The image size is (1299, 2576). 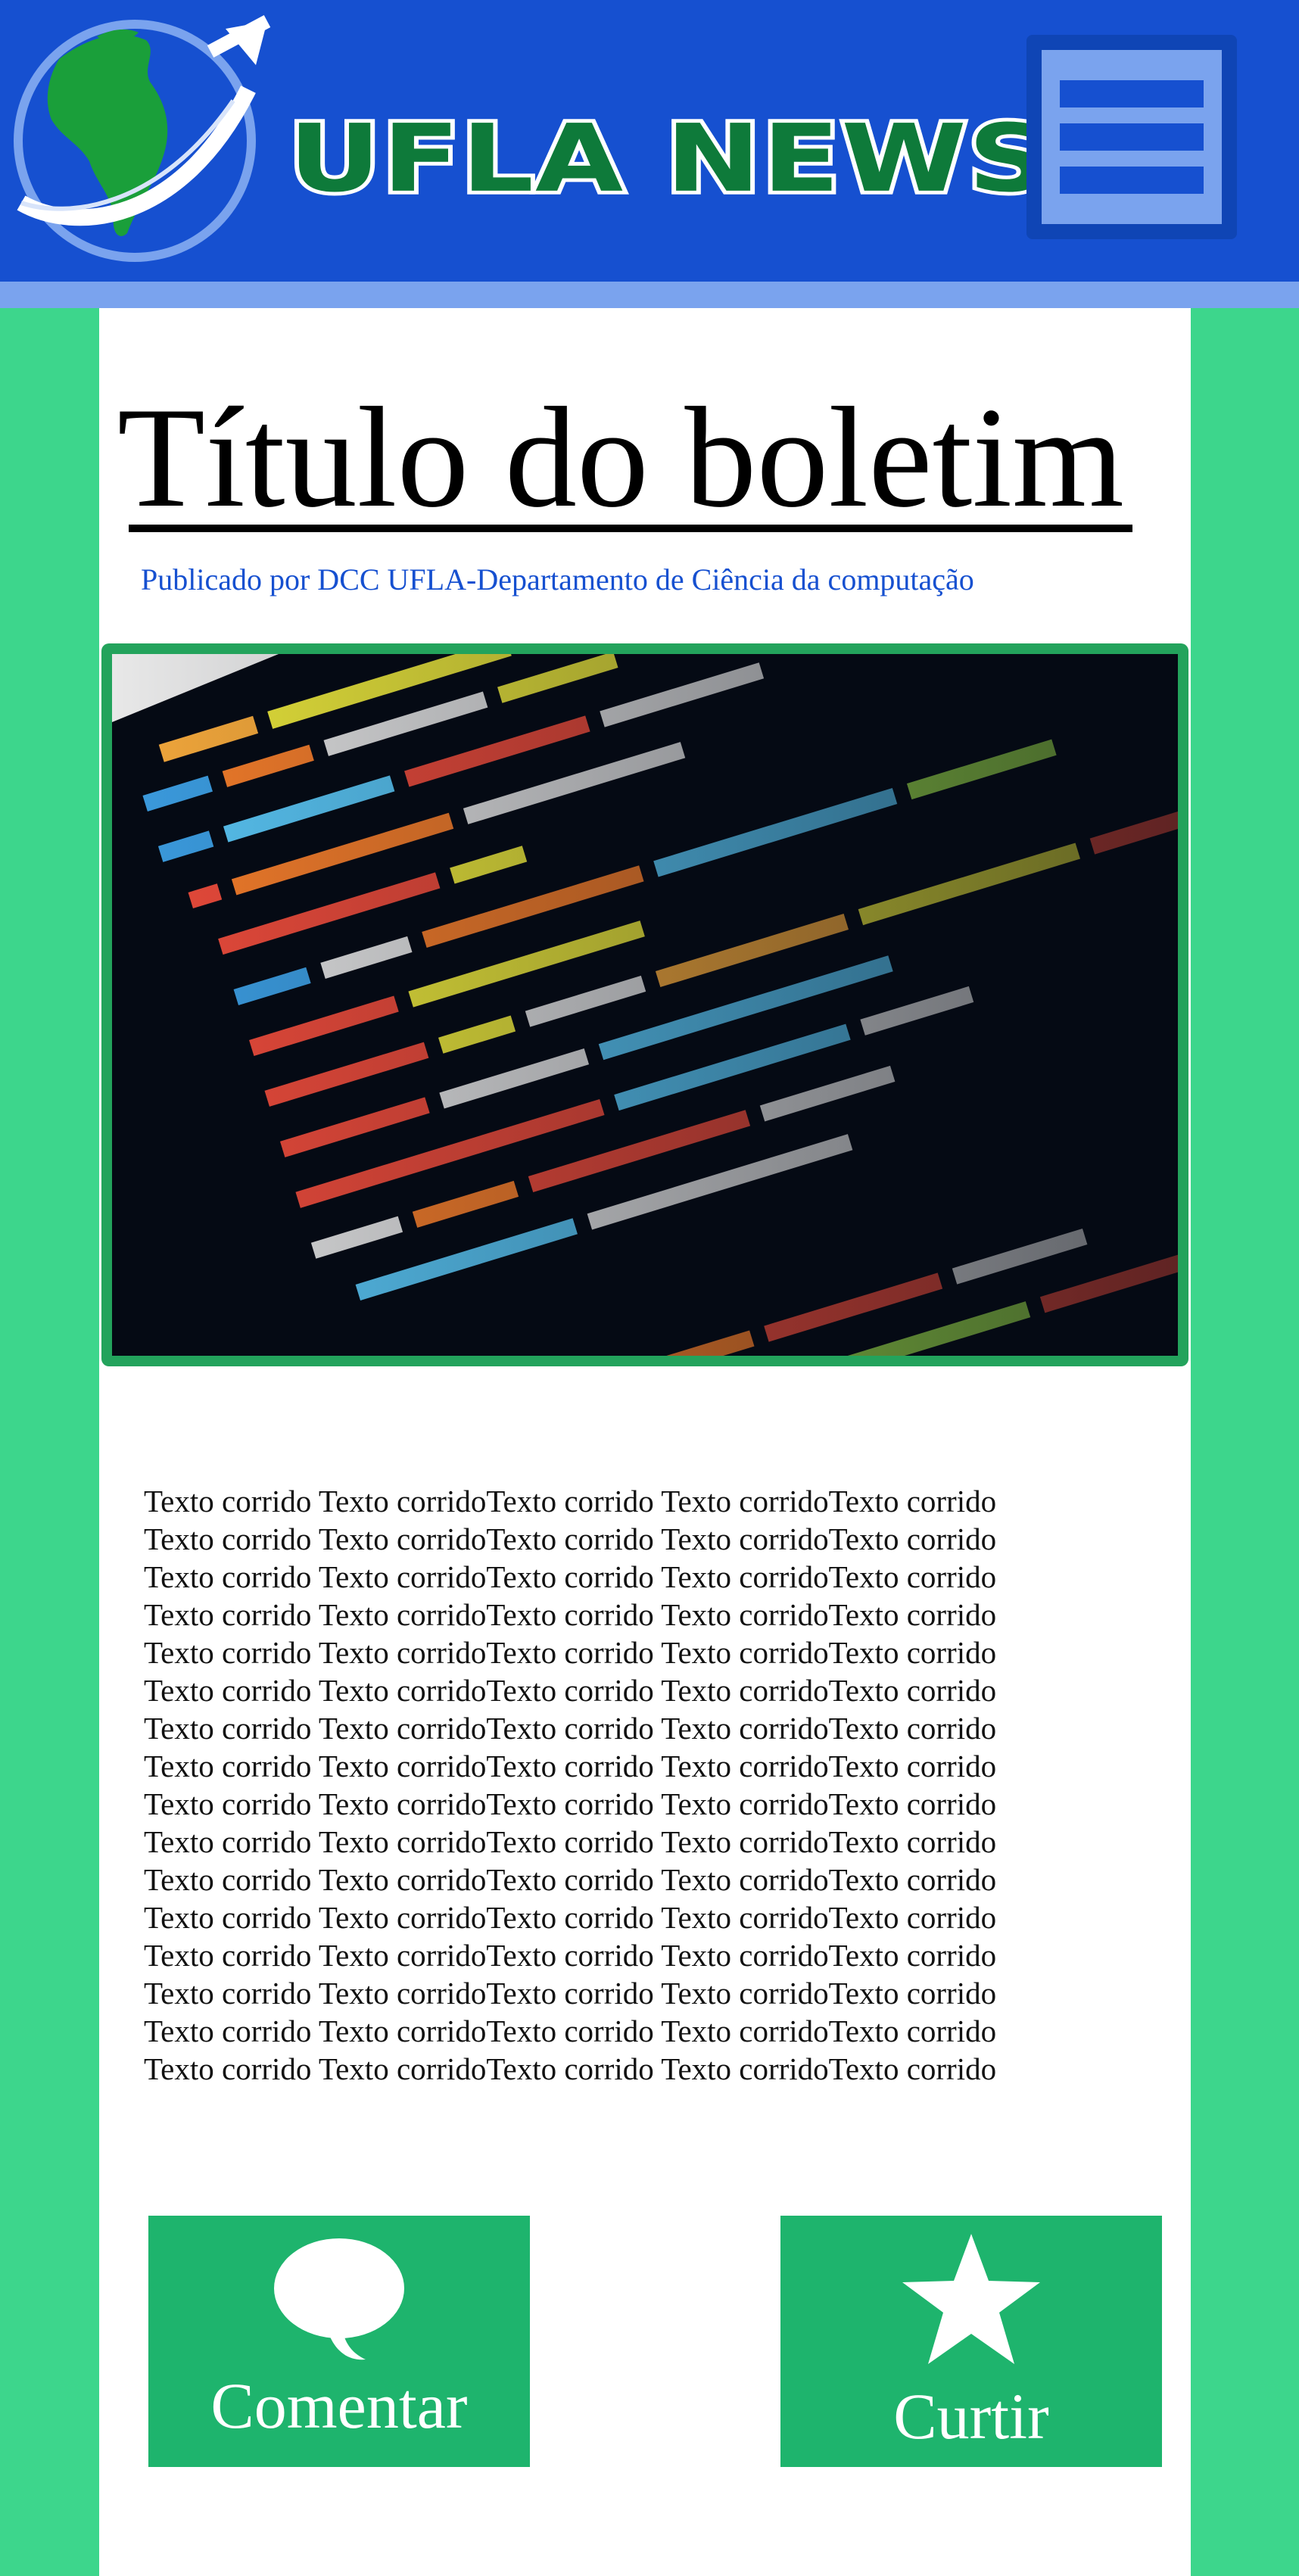 I want to click on comment-button-label: Comentar, so click(x=339, y=2405).